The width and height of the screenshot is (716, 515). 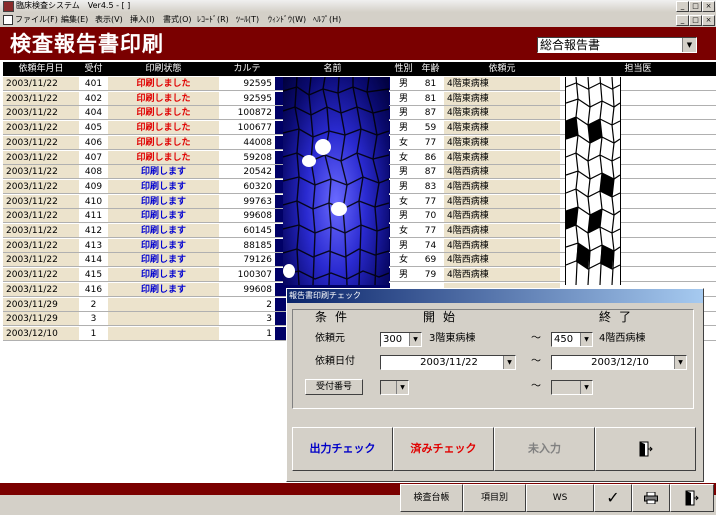 What do you see at coordinates (177, 19) in the screenshot?
I see `menu-format: 書式(O)` at bounding box center [177, 19].